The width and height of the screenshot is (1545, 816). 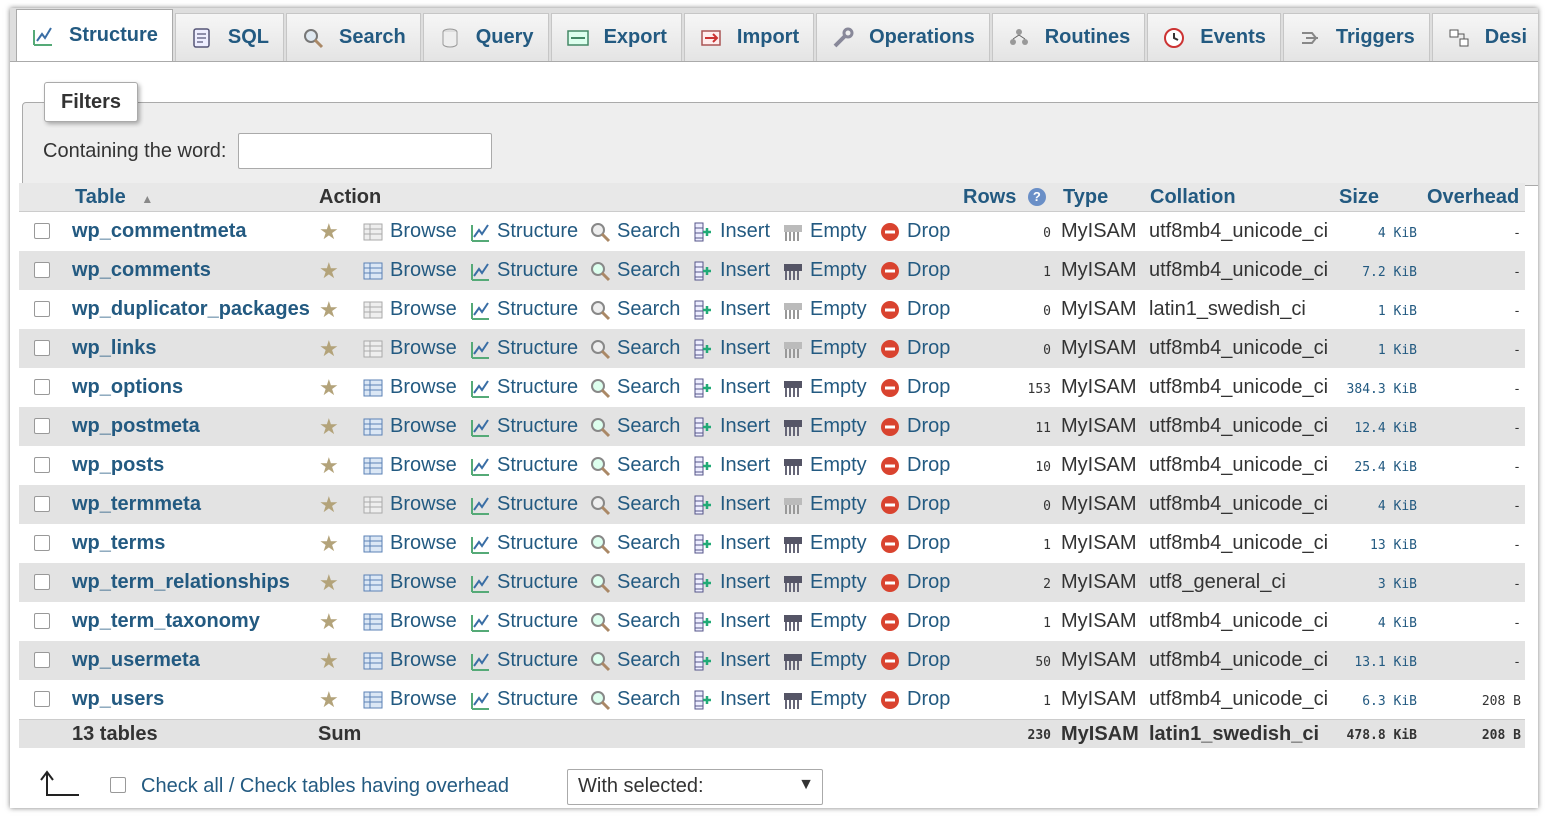 I want to click on table-size-link: 13 KiB, so click(x=1375, y=545).